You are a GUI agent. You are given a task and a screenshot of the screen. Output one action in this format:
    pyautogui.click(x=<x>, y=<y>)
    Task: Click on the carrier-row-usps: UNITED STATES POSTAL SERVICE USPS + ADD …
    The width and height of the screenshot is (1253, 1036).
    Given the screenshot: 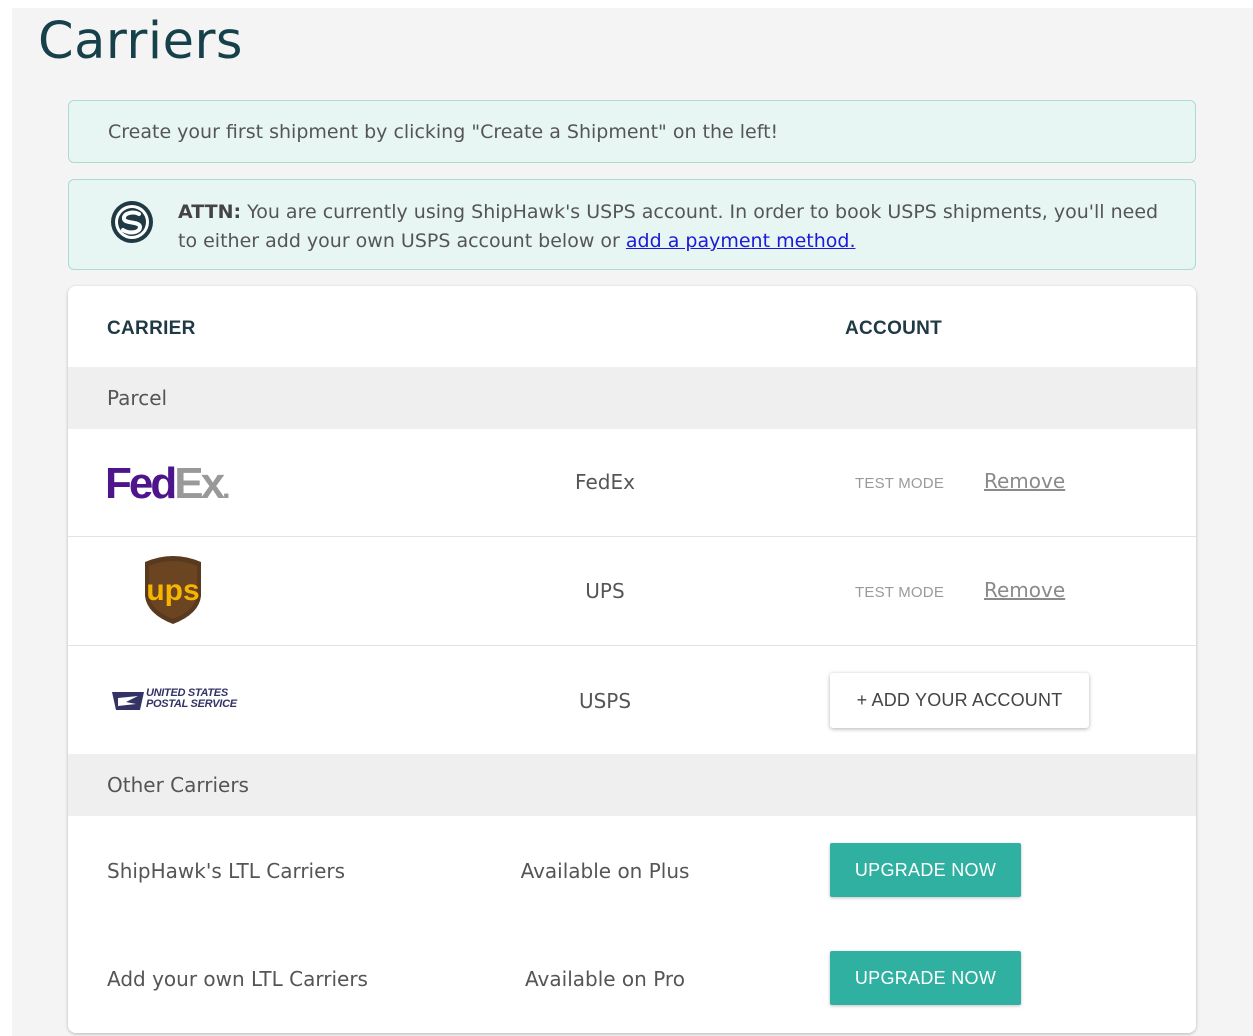 What is the action you would take?
    pyautogui.click(x=632, y=700)
    